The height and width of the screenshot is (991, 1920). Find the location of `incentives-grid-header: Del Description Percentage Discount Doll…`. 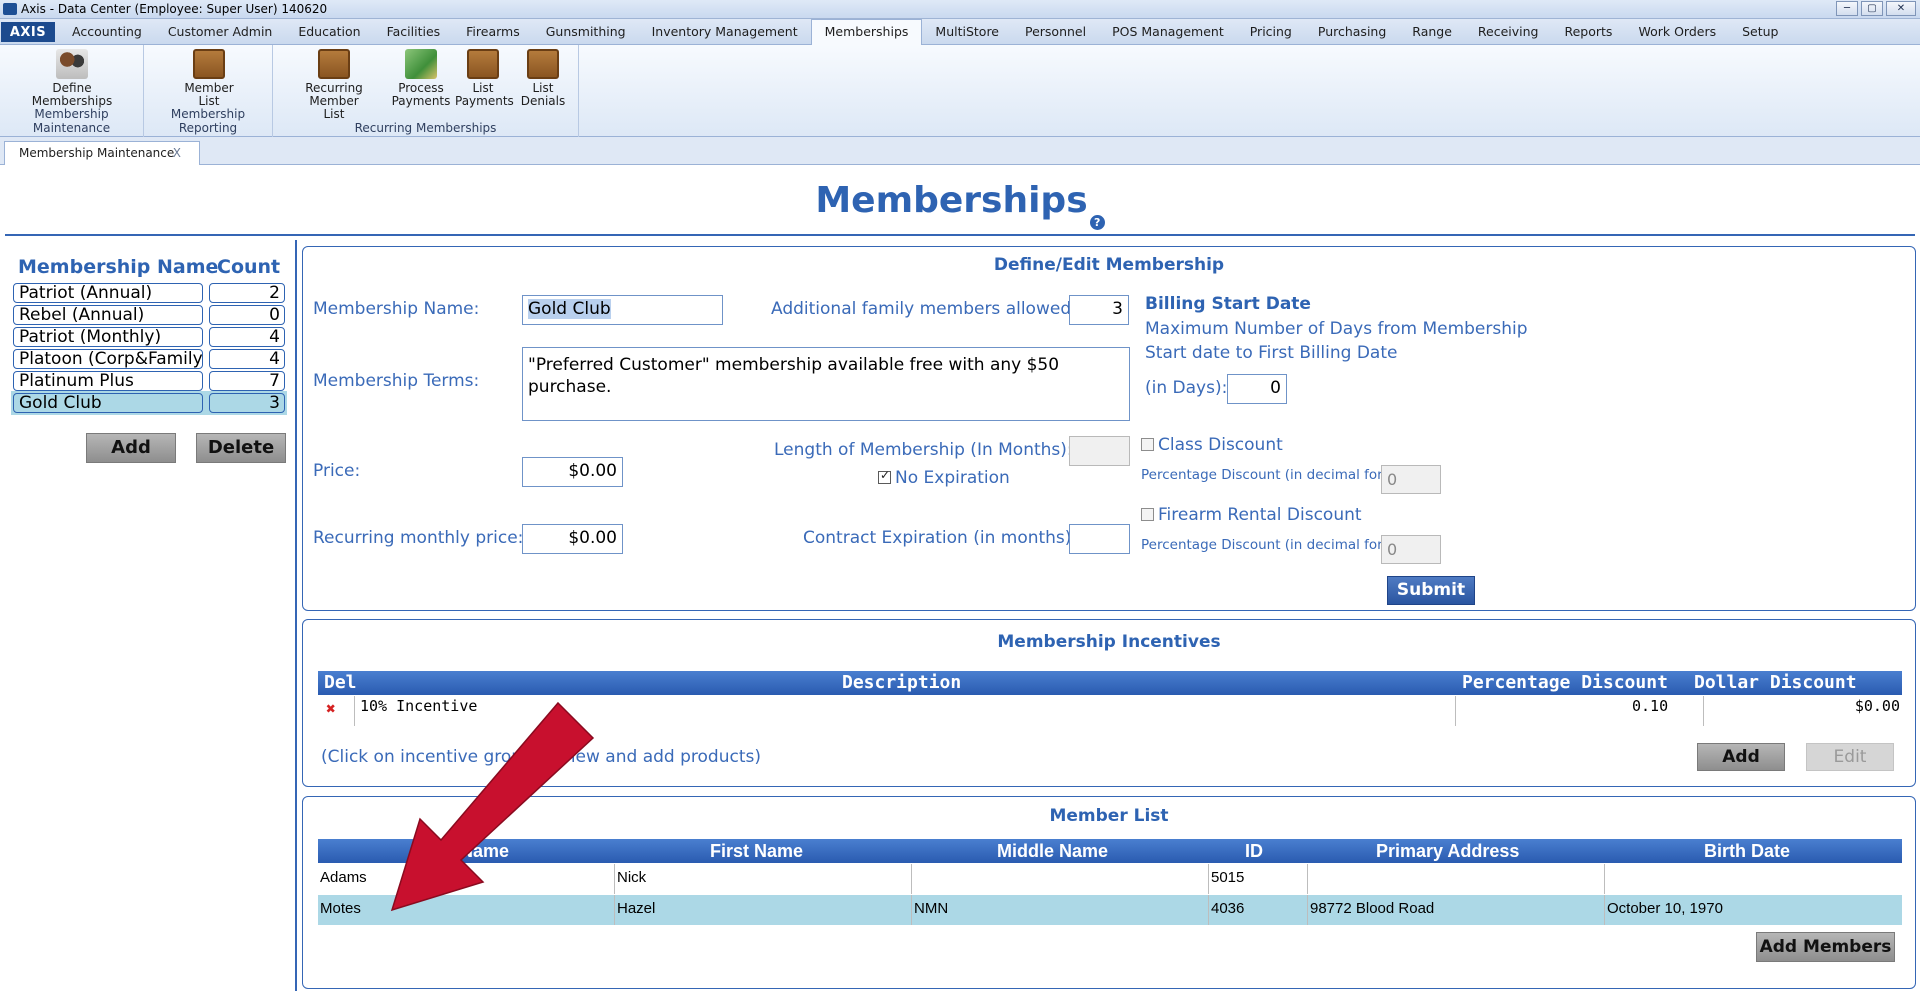

incentives-grid-header: Del Description Percentage Discount Doll… is located at coordinates (1110, 683).